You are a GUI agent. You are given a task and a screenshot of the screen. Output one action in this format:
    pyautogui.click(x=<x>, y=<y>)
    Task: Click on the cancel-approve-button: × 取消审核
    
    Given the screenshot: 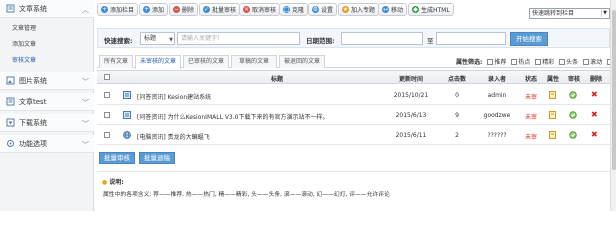 What is the action you would take?
    pyautogui.click(x=260, y=9)
    